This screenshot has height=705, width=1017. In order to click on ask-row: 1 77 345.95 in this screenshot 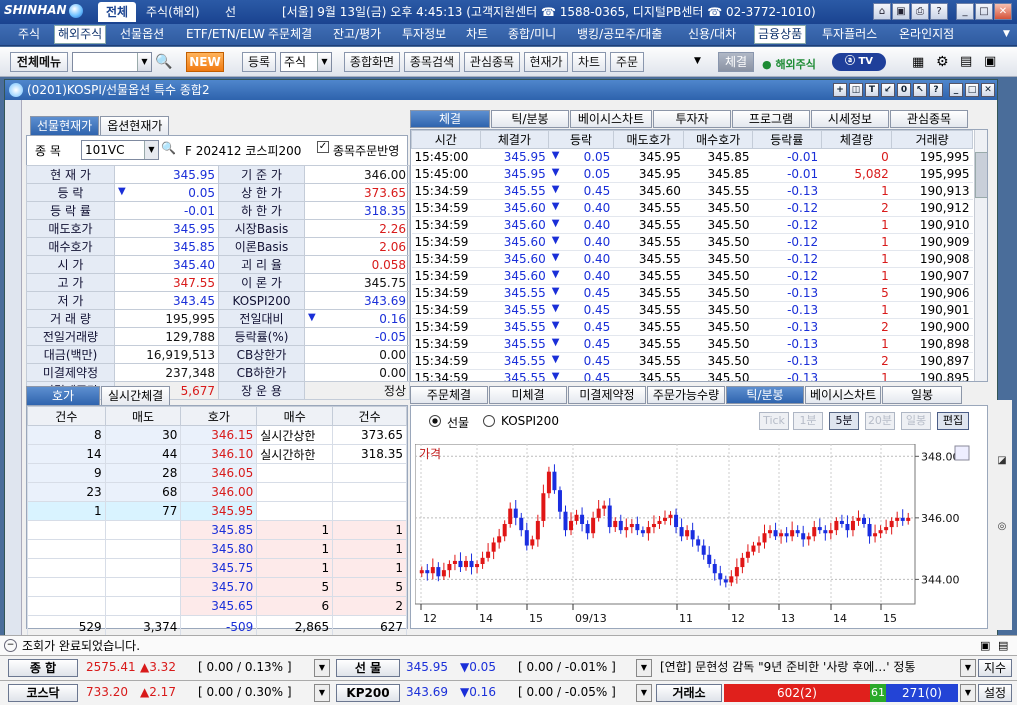, I will do `click(217, 511)`.